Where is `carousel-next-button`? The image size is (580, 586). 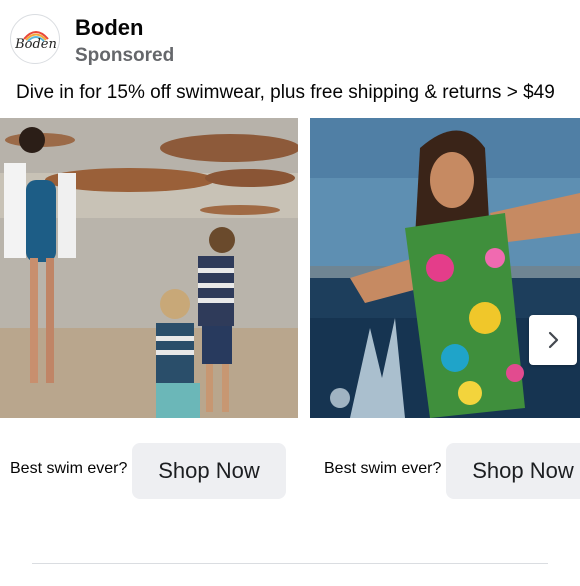
carousel-next-button is located at coordinates (553, 340).